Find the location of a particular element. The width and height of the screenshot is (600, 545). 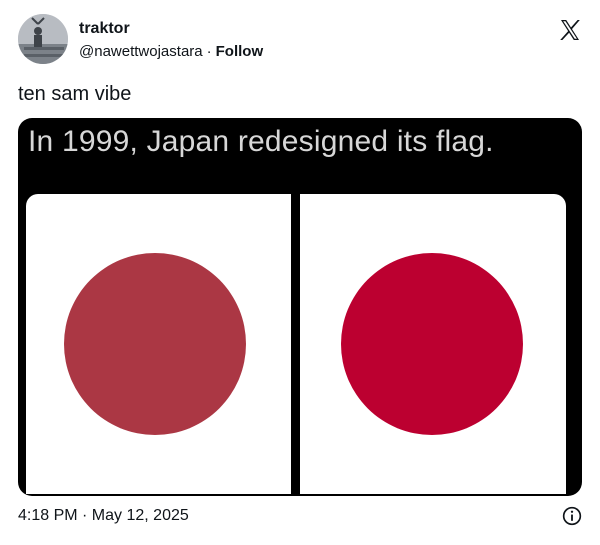

info-icon is located at coordinates (572, 516).